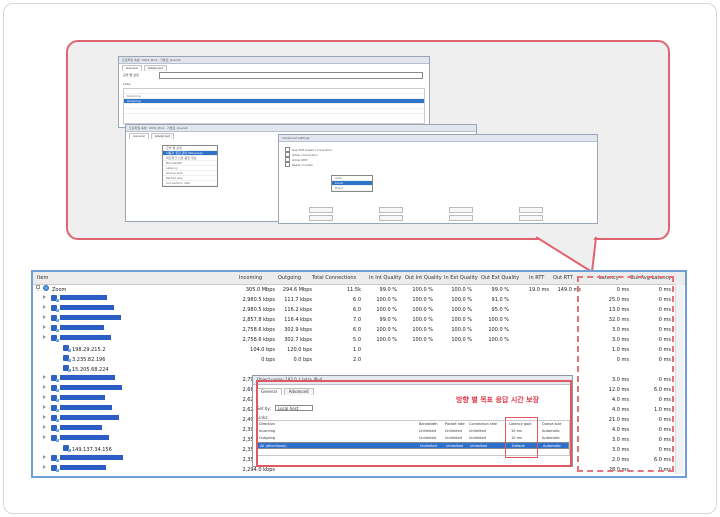 The image size is (720, 517). What do you see at coordinates (461, 278) in the screenshot?
I see `column-header: In Ext Quality` at bounding box center [461, 278].